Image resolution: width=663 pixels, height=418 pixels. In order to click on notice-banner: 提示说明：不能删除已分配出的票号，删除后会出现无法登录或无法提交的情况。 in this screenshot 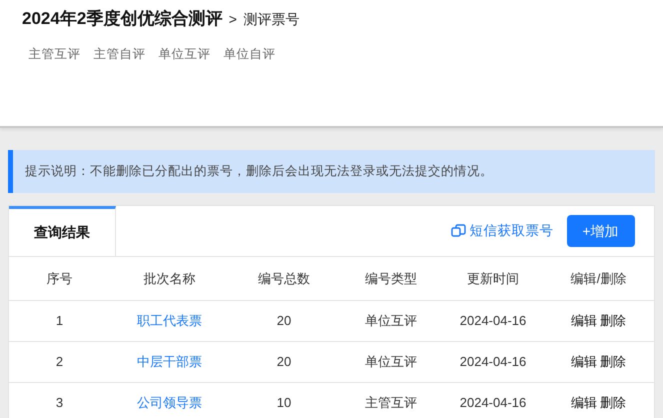, I will do `click(331, 171)`.